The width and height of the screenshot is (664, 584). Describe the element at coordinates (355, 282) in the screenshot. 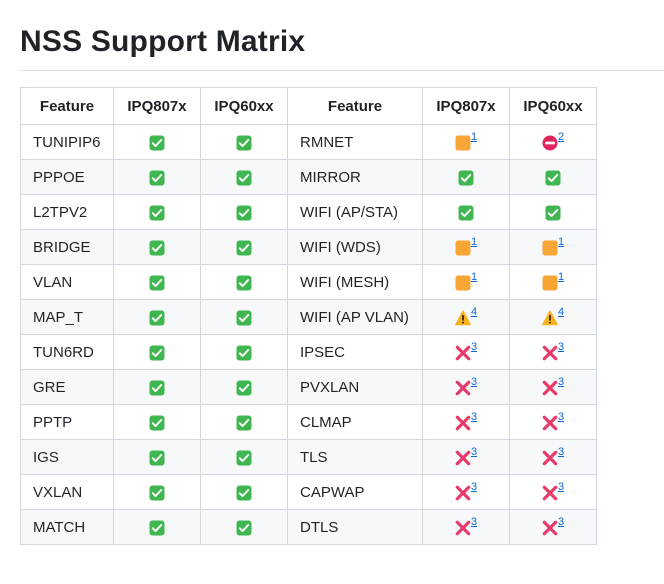

I see `feature-cell: WIFI (MESH)` at that location.